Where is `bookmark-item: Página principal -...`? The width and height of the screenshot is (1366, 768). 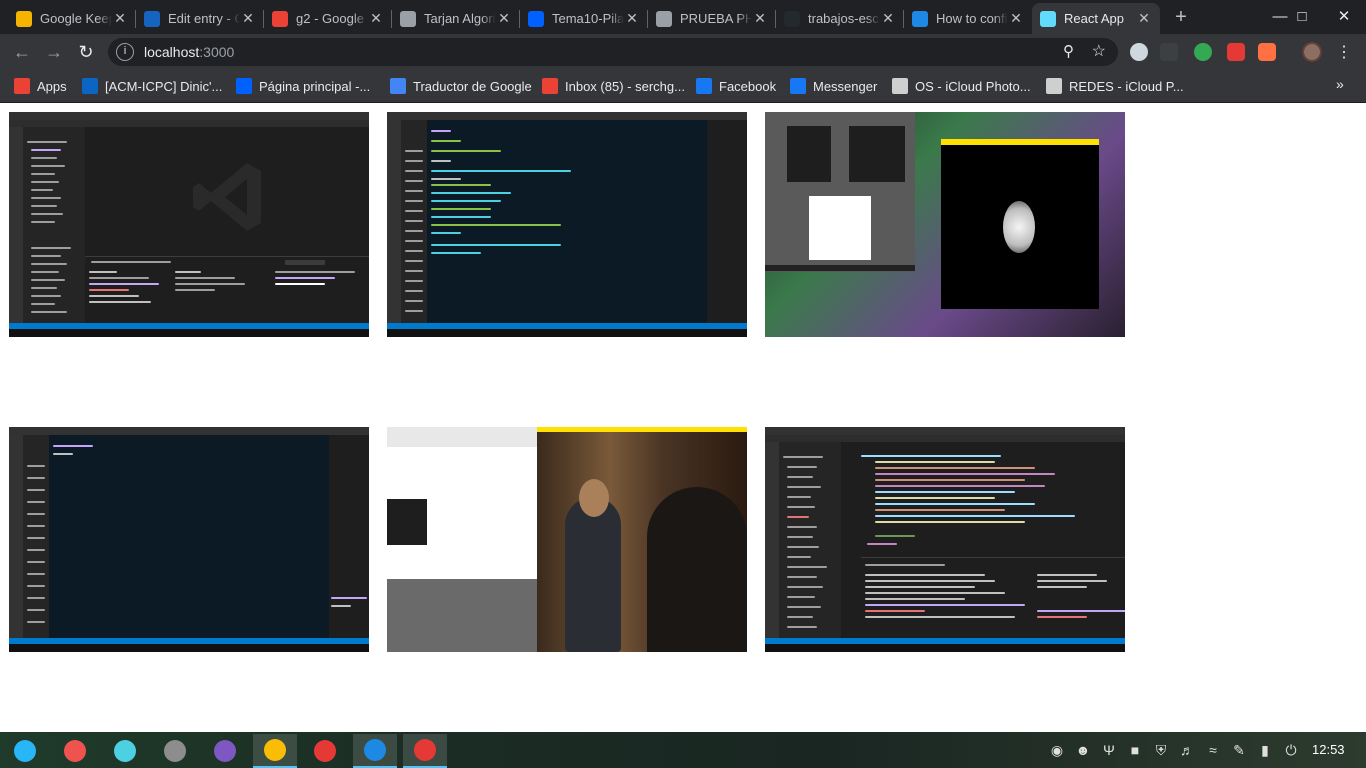
bookmark-item: Página principal -... is located at coordinates (303, 86).